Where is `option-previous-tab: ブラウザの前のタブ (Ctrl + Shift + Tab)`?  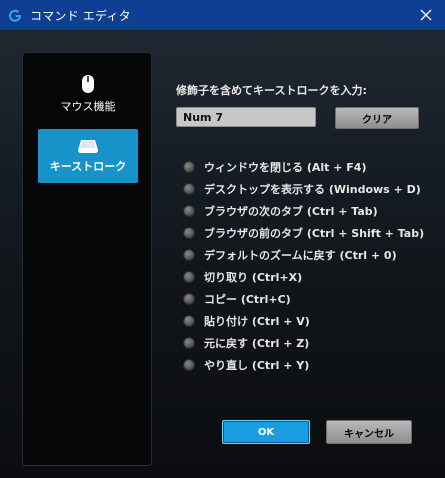 option-previous-tab: ブラウザの前のタブ (Ctrl + Shift + Tab) is located at coordinates (303, 233).